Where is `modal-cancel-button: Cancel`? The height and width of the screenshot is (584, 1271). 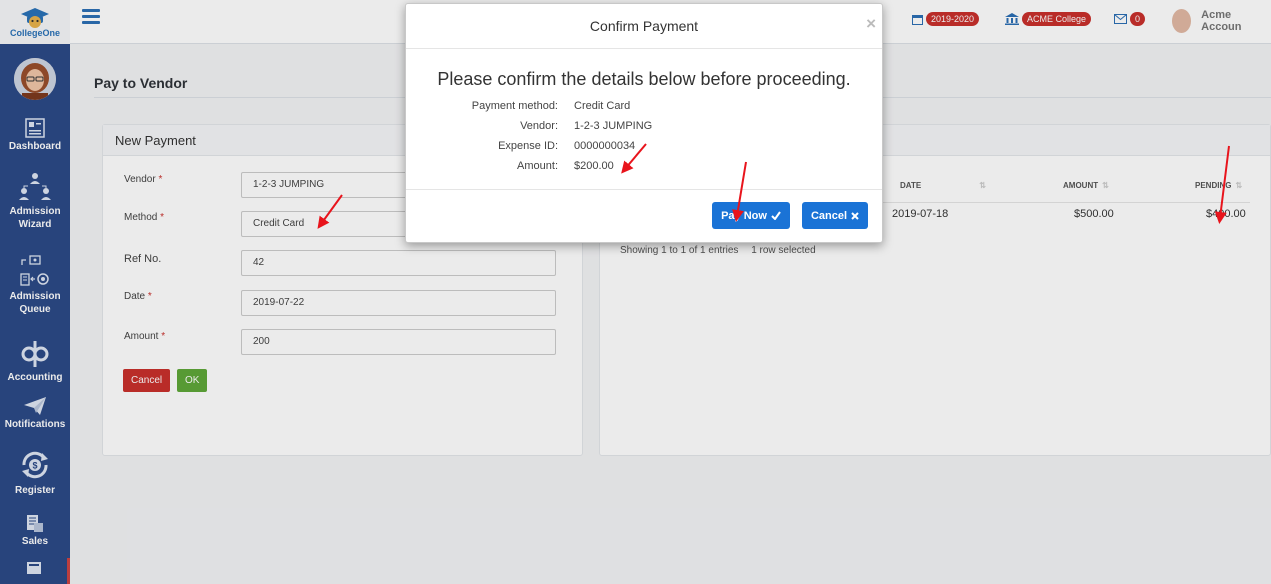 modal-cancel-button: Cancel is located at coordinates (835, 215).